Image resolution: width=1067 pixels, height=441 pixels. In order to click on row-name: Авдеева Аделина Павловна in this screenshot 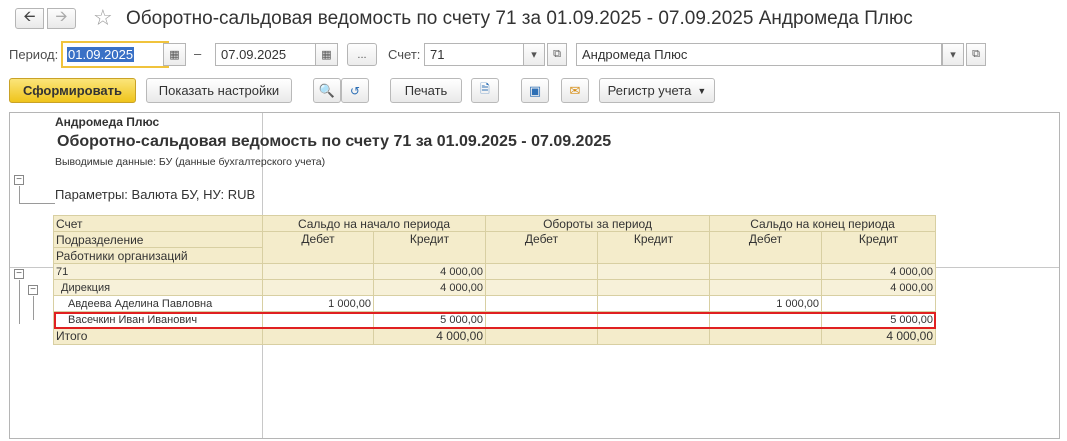, I will do `click(158, 303)`.